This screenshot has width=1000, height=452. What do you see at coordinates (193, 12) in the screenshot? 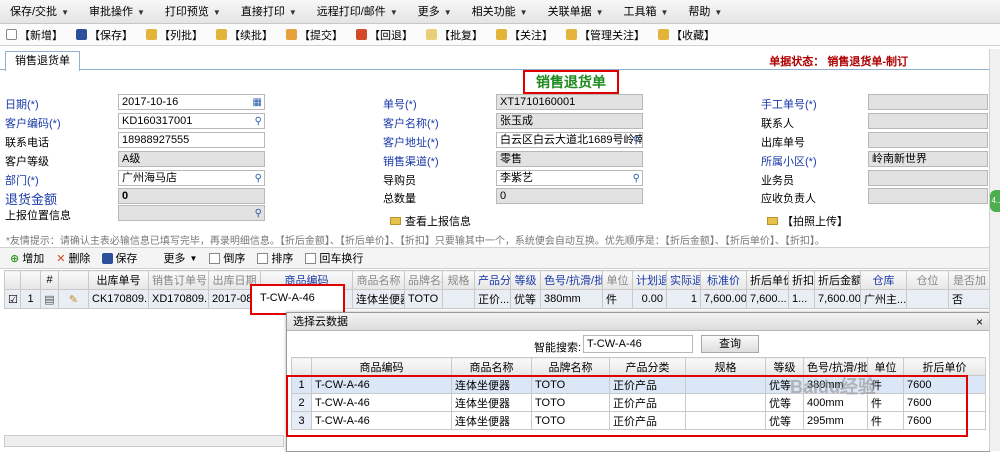
I see `menu-print-preview: 打印预览 ▼` at bounding box center [193, 12].